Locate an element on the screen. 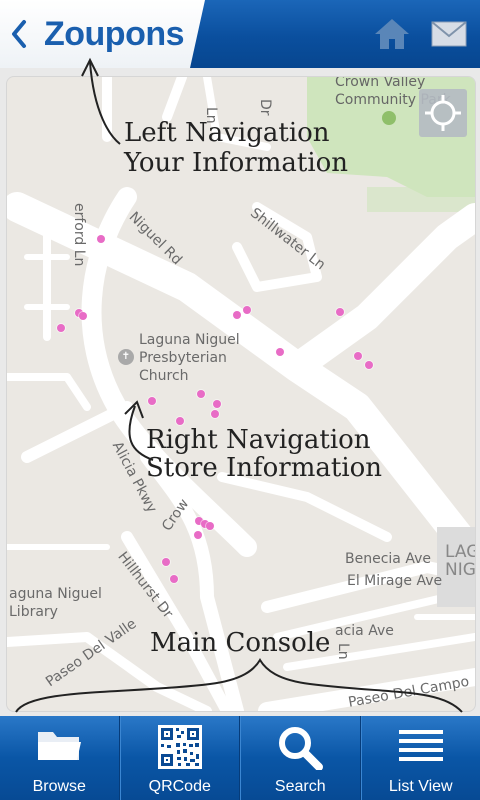  mail-button is located at coordinates (449, 34).